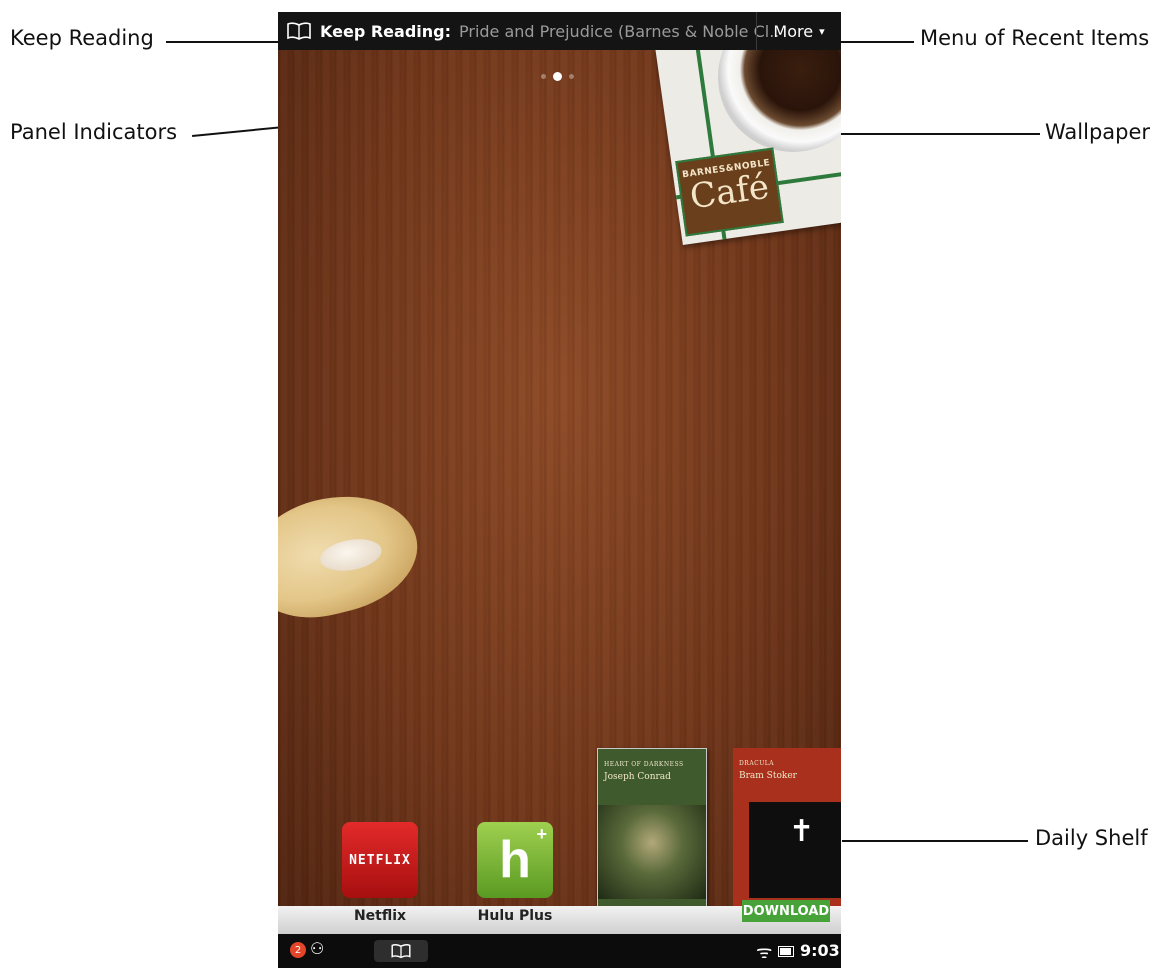 The image size is (1162, 968). What do you see at coordinates (764, 952) in the screenshot?
I see `wifi-icon: ᯤ` at bounding box center [764, 952].